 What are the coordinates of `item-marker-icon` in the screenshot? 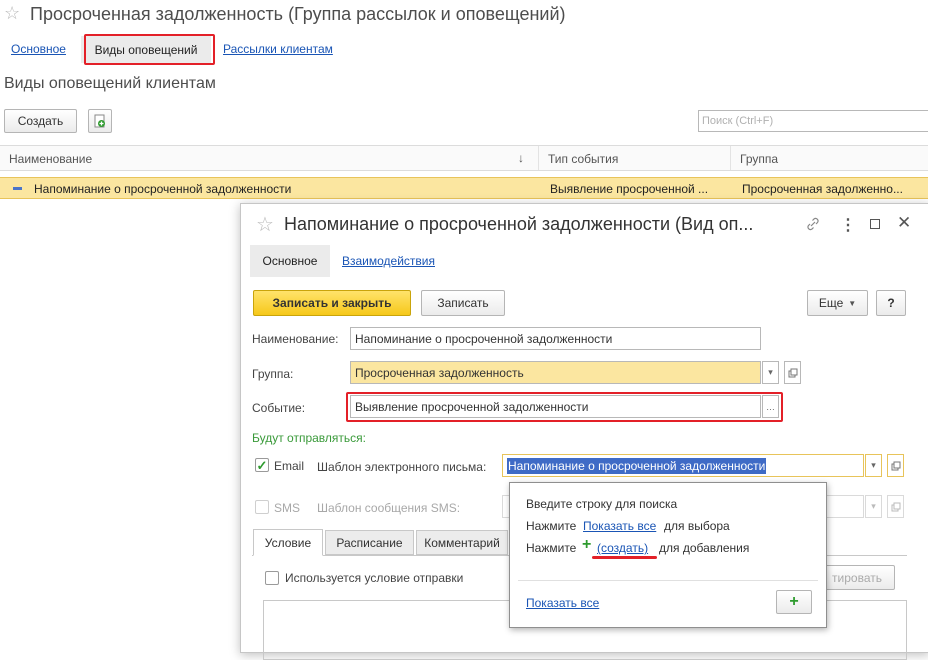 It's located at (17, 188).